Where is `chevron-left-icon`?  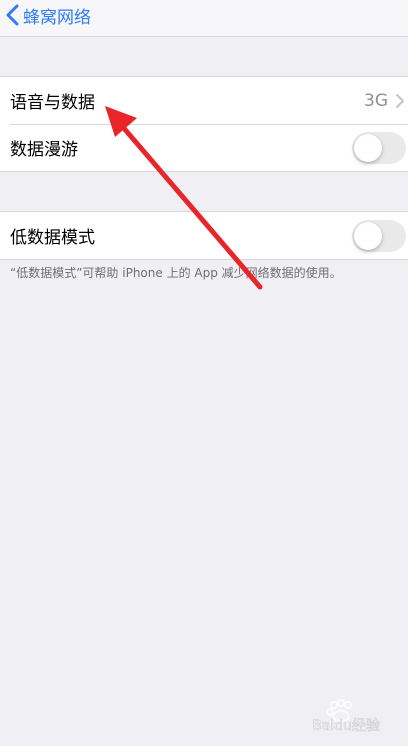 chevron-left-icon is located at coordinates (12, 15).